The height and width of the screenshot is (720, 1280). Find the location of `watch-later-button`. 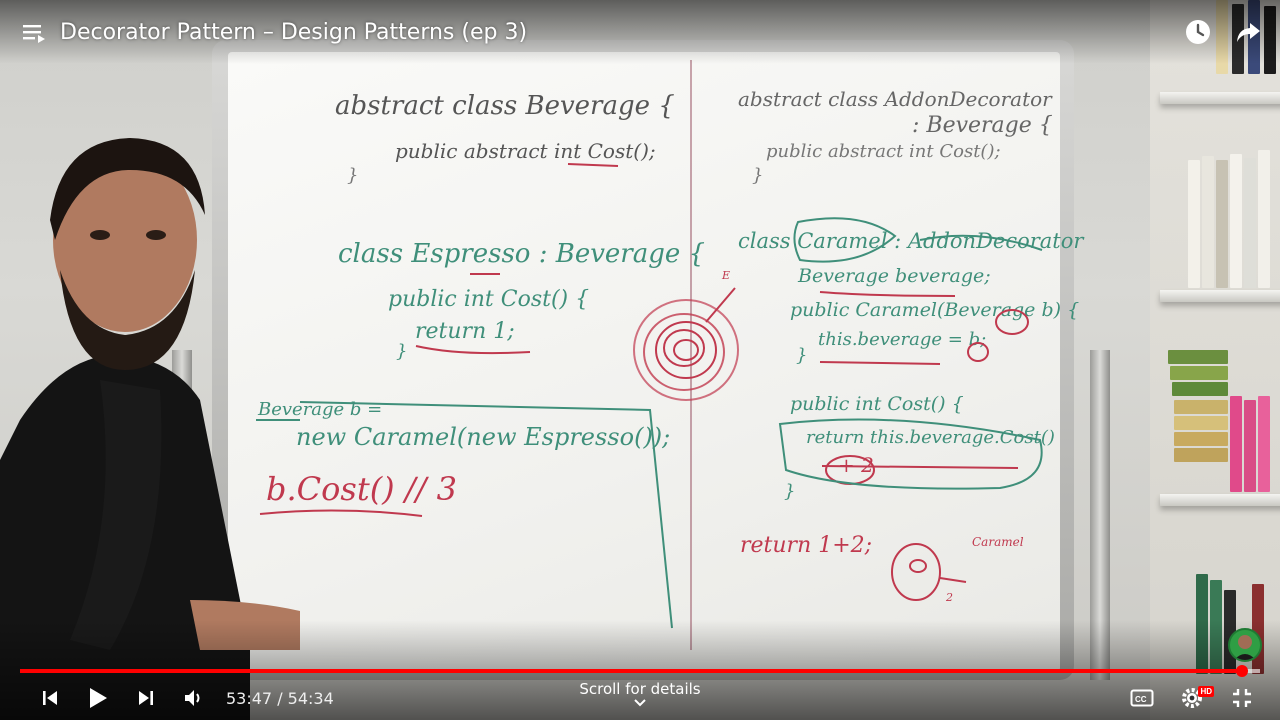

watch-later-button is located at coordinates (1198, 32).